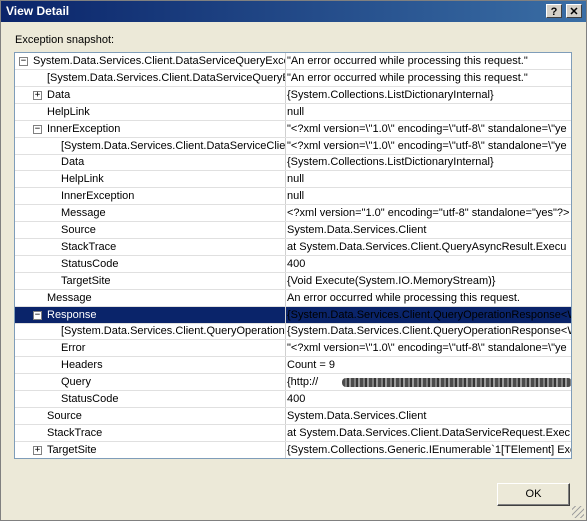  I want to click on property-name-cell: Query, so click(150, 382).